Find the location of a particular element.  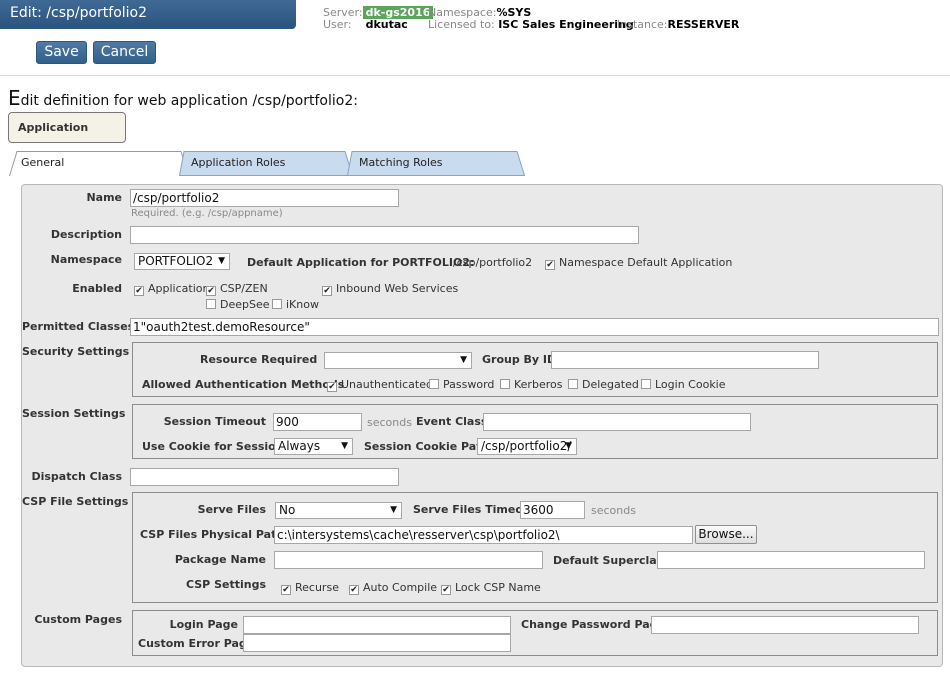

auth-password-checkbox: Password is located at coordinates (461, 384).